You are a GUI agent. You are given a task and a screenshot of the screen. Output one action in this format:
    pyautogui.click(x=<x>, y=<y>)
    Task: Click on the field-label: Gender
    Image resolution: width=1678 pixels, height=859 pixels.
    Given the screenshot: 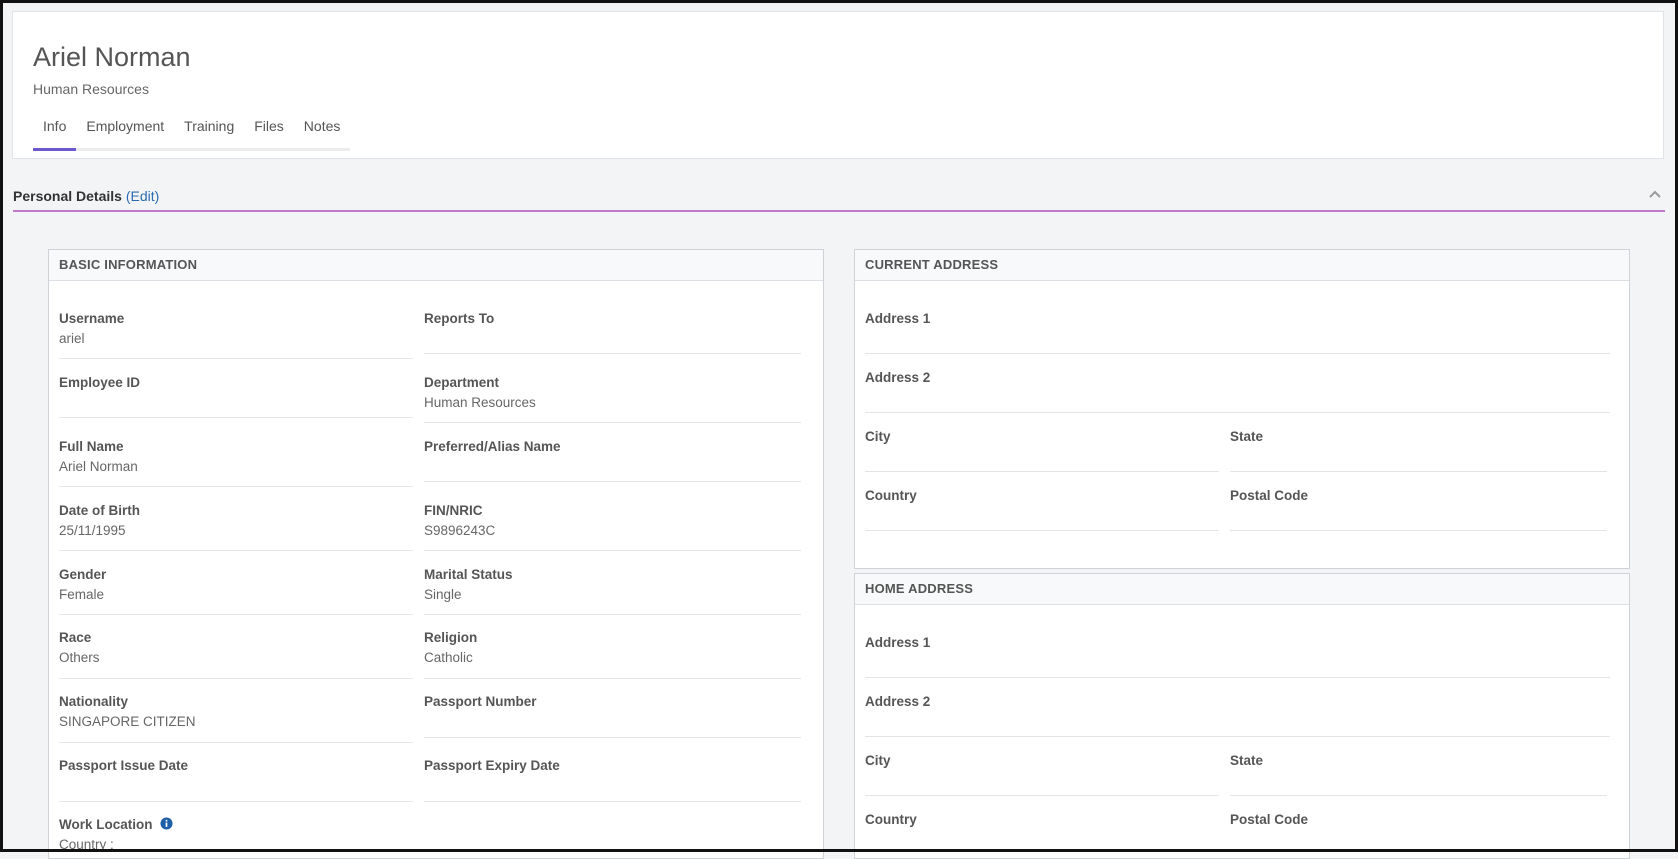 What is the action you would take?
    pyautogui.click(x=83, y=574)
    